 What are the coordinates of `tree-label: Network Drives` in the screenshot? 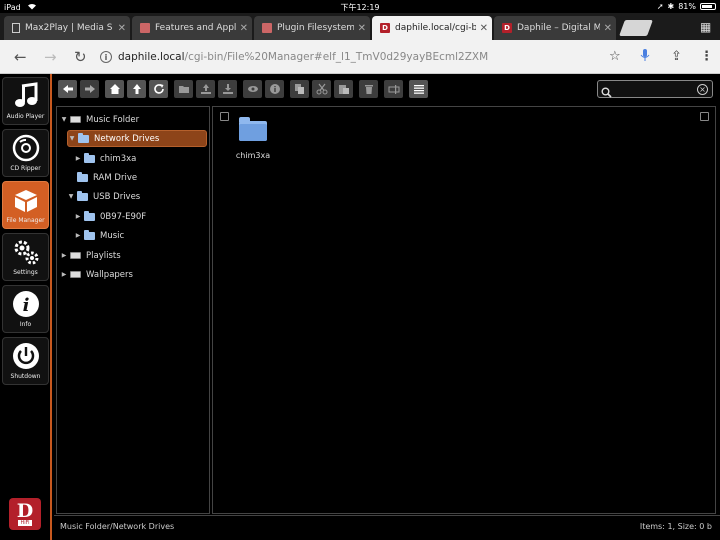 It's located at (127, 138).